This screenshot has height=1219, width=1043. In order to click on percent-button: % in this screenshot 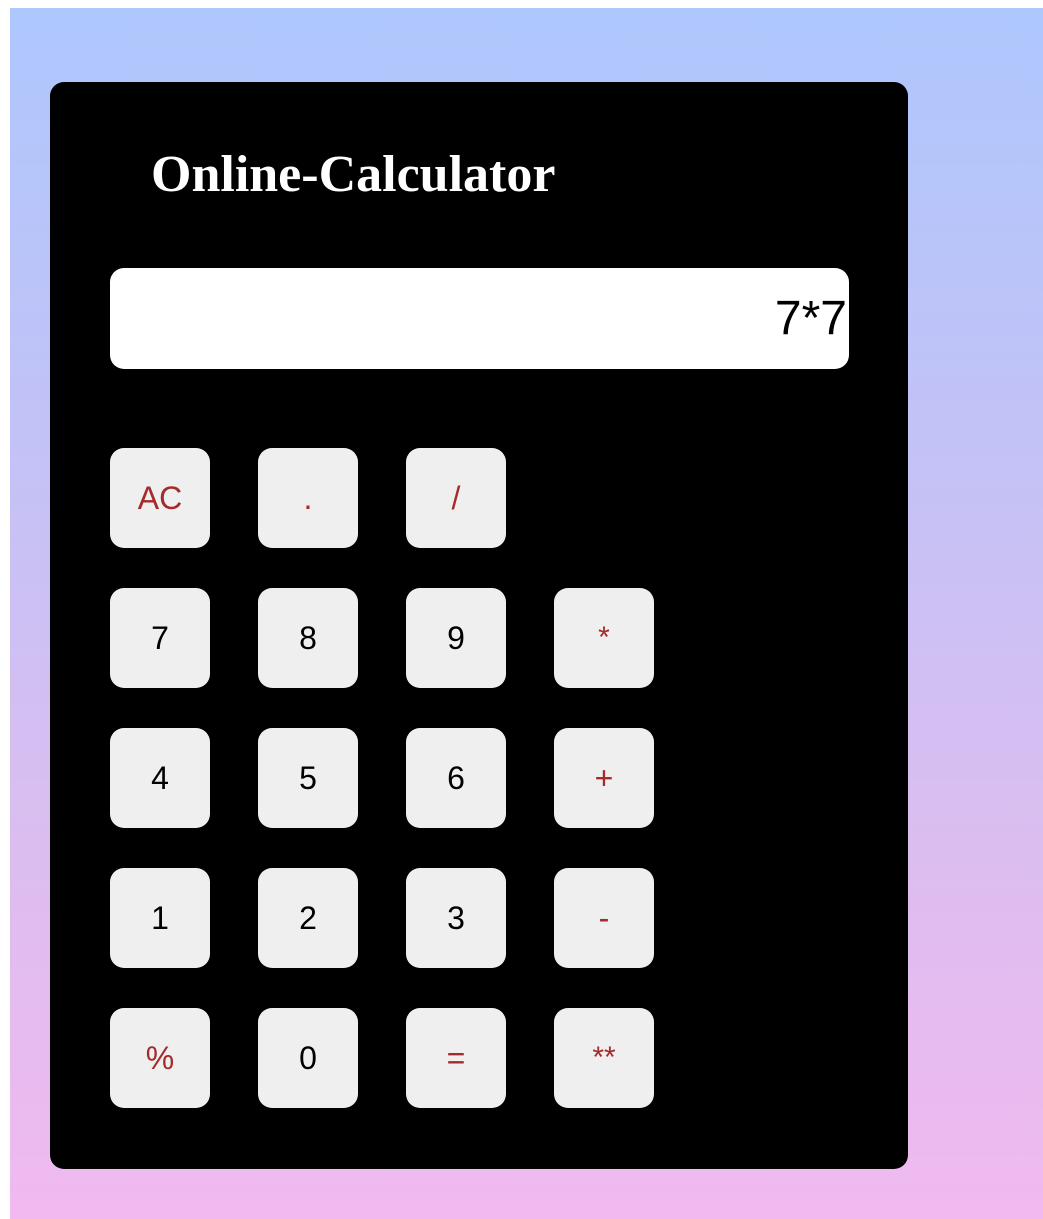, I will do `click(160, 1058)`.